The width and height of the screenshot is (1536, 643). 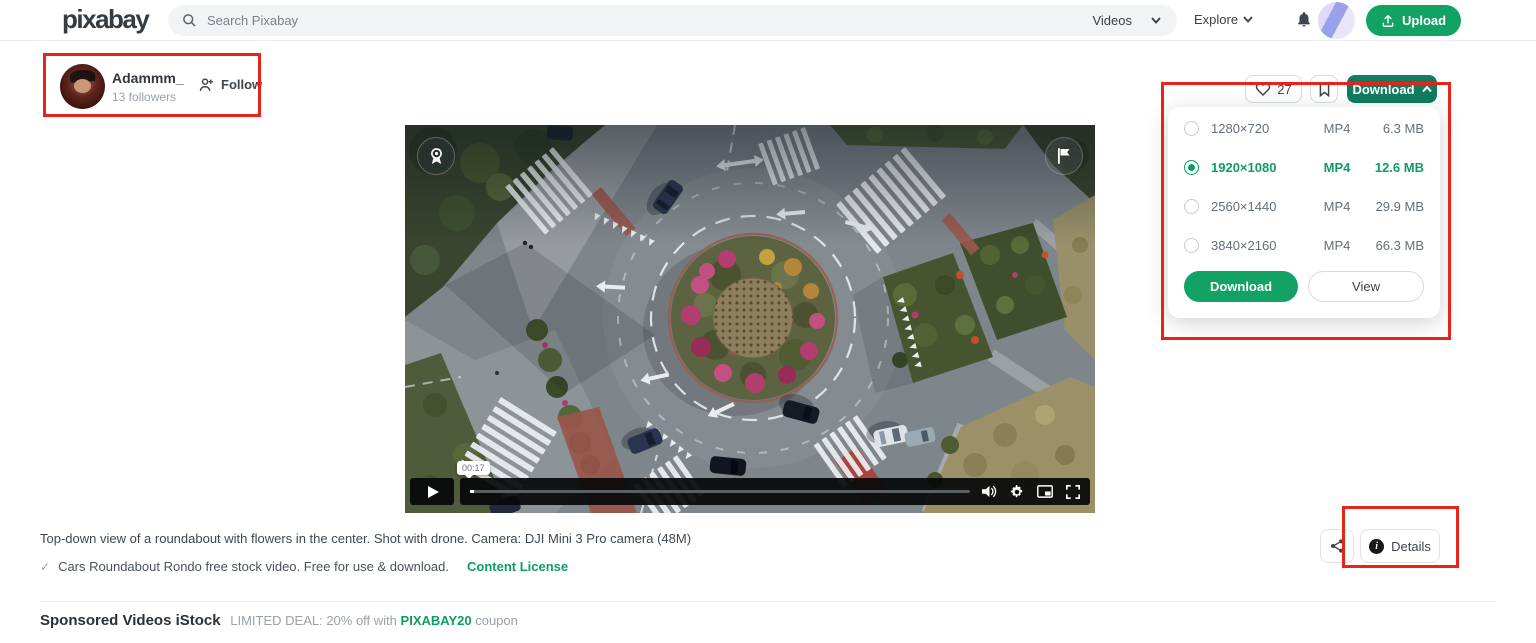 What do you see at coordinates (1263, 89) in the screenshot?
I see `heart-icon` at bounding box center [1263, 89].